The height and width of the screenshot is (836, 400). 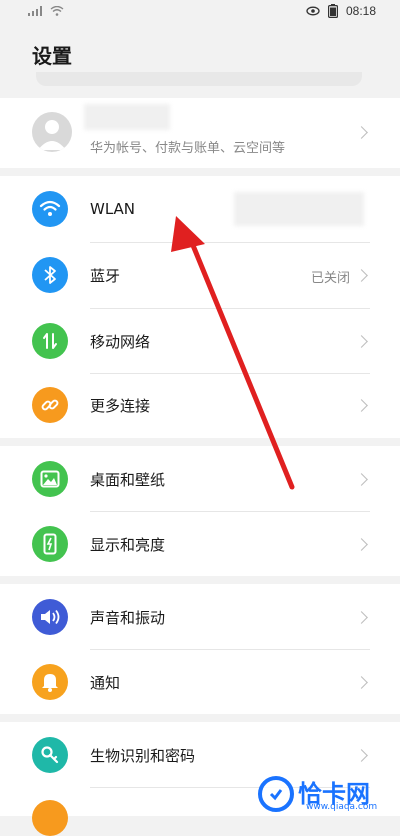 I want to click on account-card: 华为帐号、付款与账单、云空间等, so click(x=200, y=133).